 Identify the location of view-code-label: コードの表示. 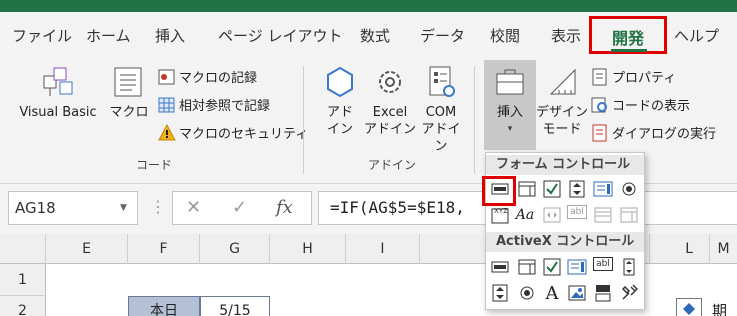
(651, 106).